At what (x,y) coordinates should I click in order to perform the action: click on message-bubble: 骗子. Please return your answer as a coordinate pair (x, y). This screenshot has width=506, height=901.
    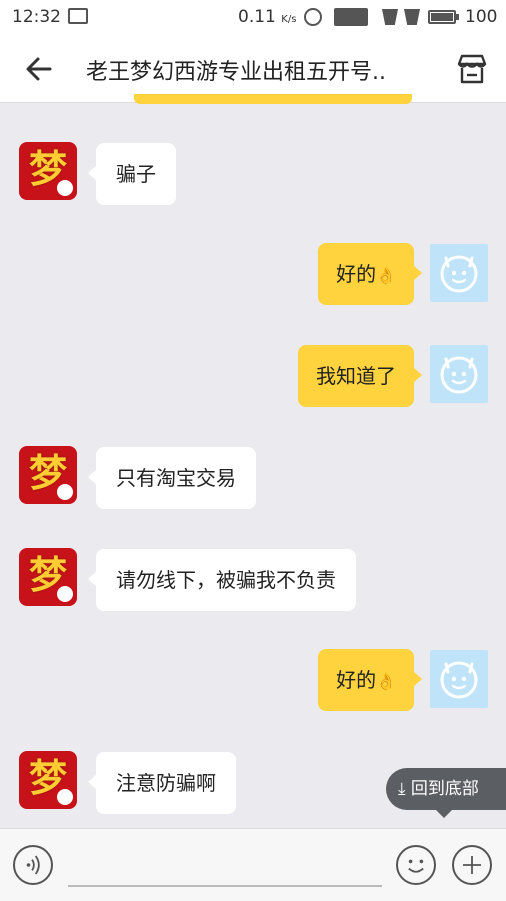
    Looking at the image, I should click on (132, 174).